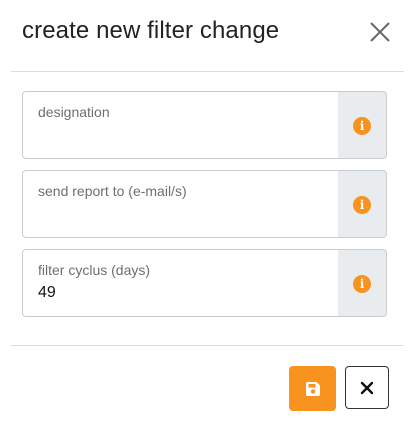  What do you see at coordinates (151, 30) in the screenshot?
I see `modal-title: create new filter change` at bounding box center [151, 30].